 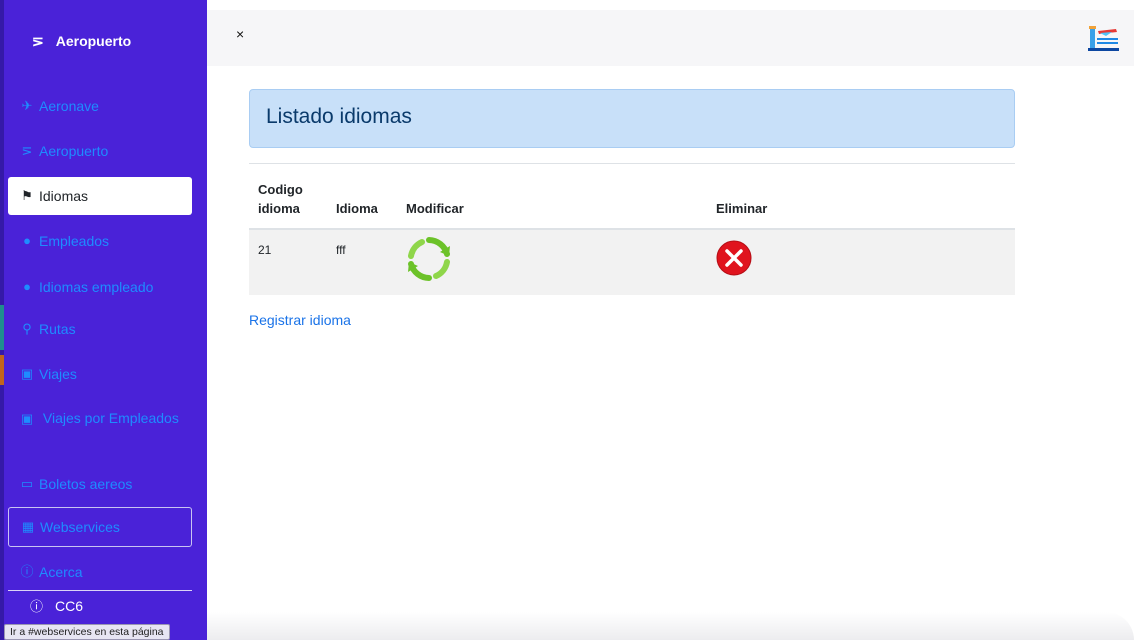 What do you see at coordinates (69, 605) in the screenshot?
I see `sidebar-item-label: CC6` at bounding box center [69, 605].